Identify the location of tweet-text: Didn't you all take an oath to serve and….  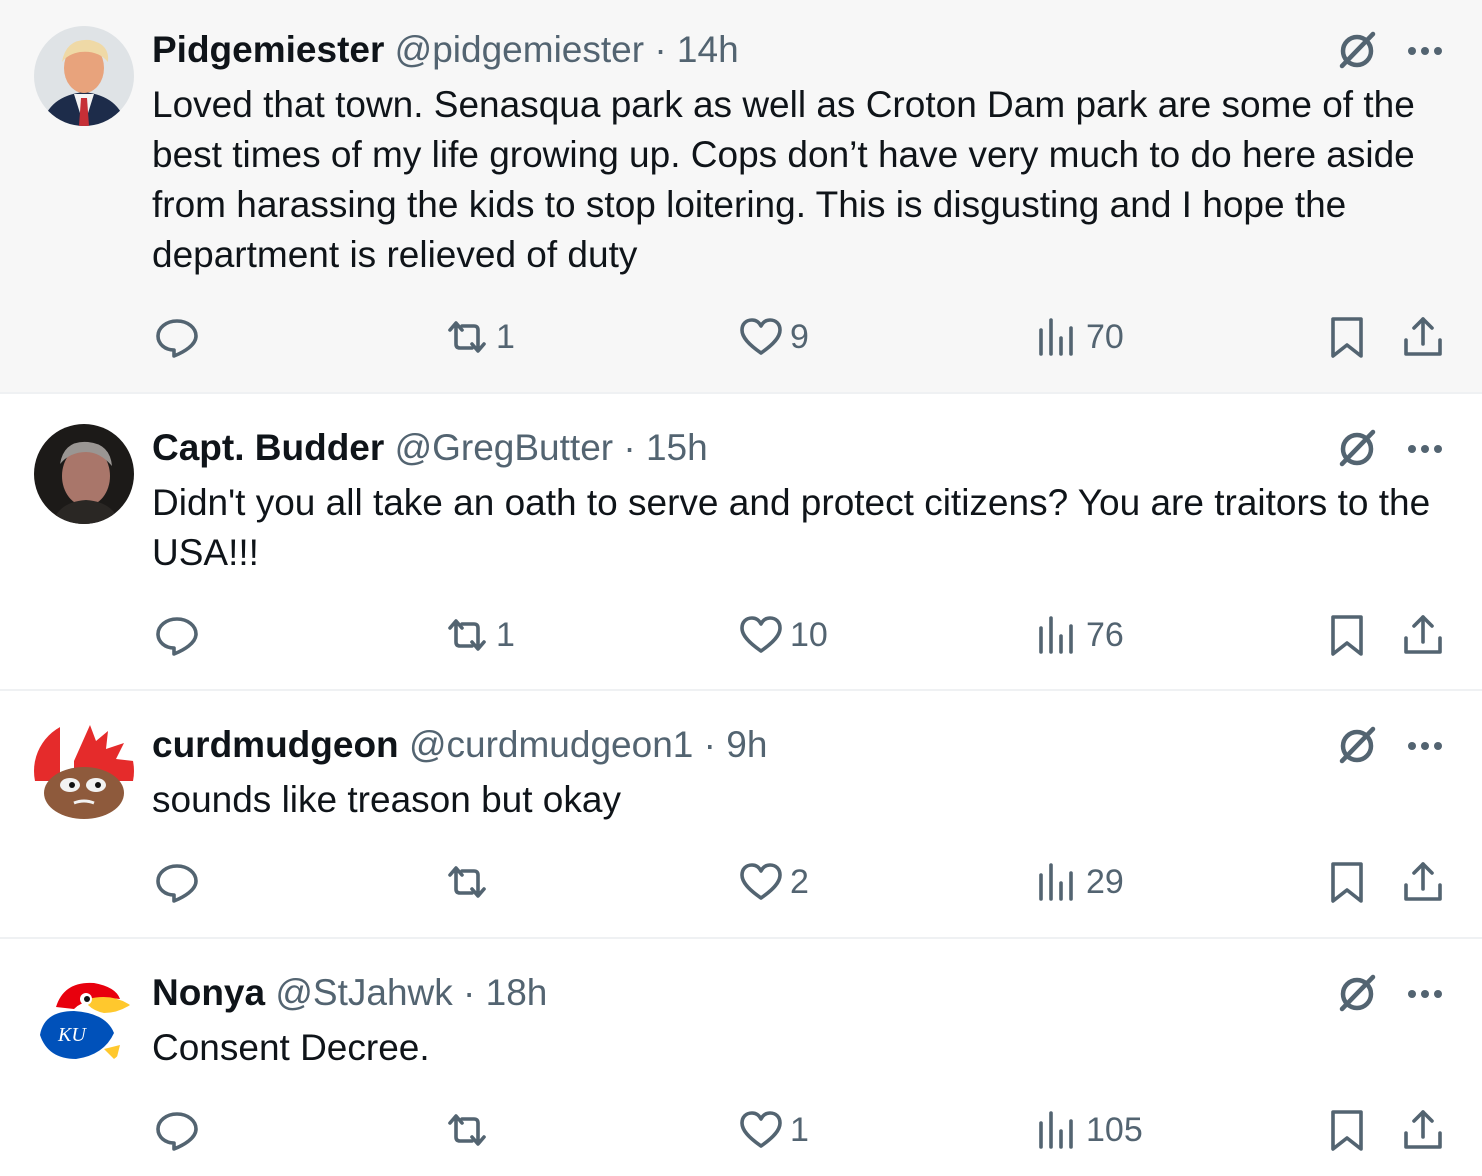
(791, 527).